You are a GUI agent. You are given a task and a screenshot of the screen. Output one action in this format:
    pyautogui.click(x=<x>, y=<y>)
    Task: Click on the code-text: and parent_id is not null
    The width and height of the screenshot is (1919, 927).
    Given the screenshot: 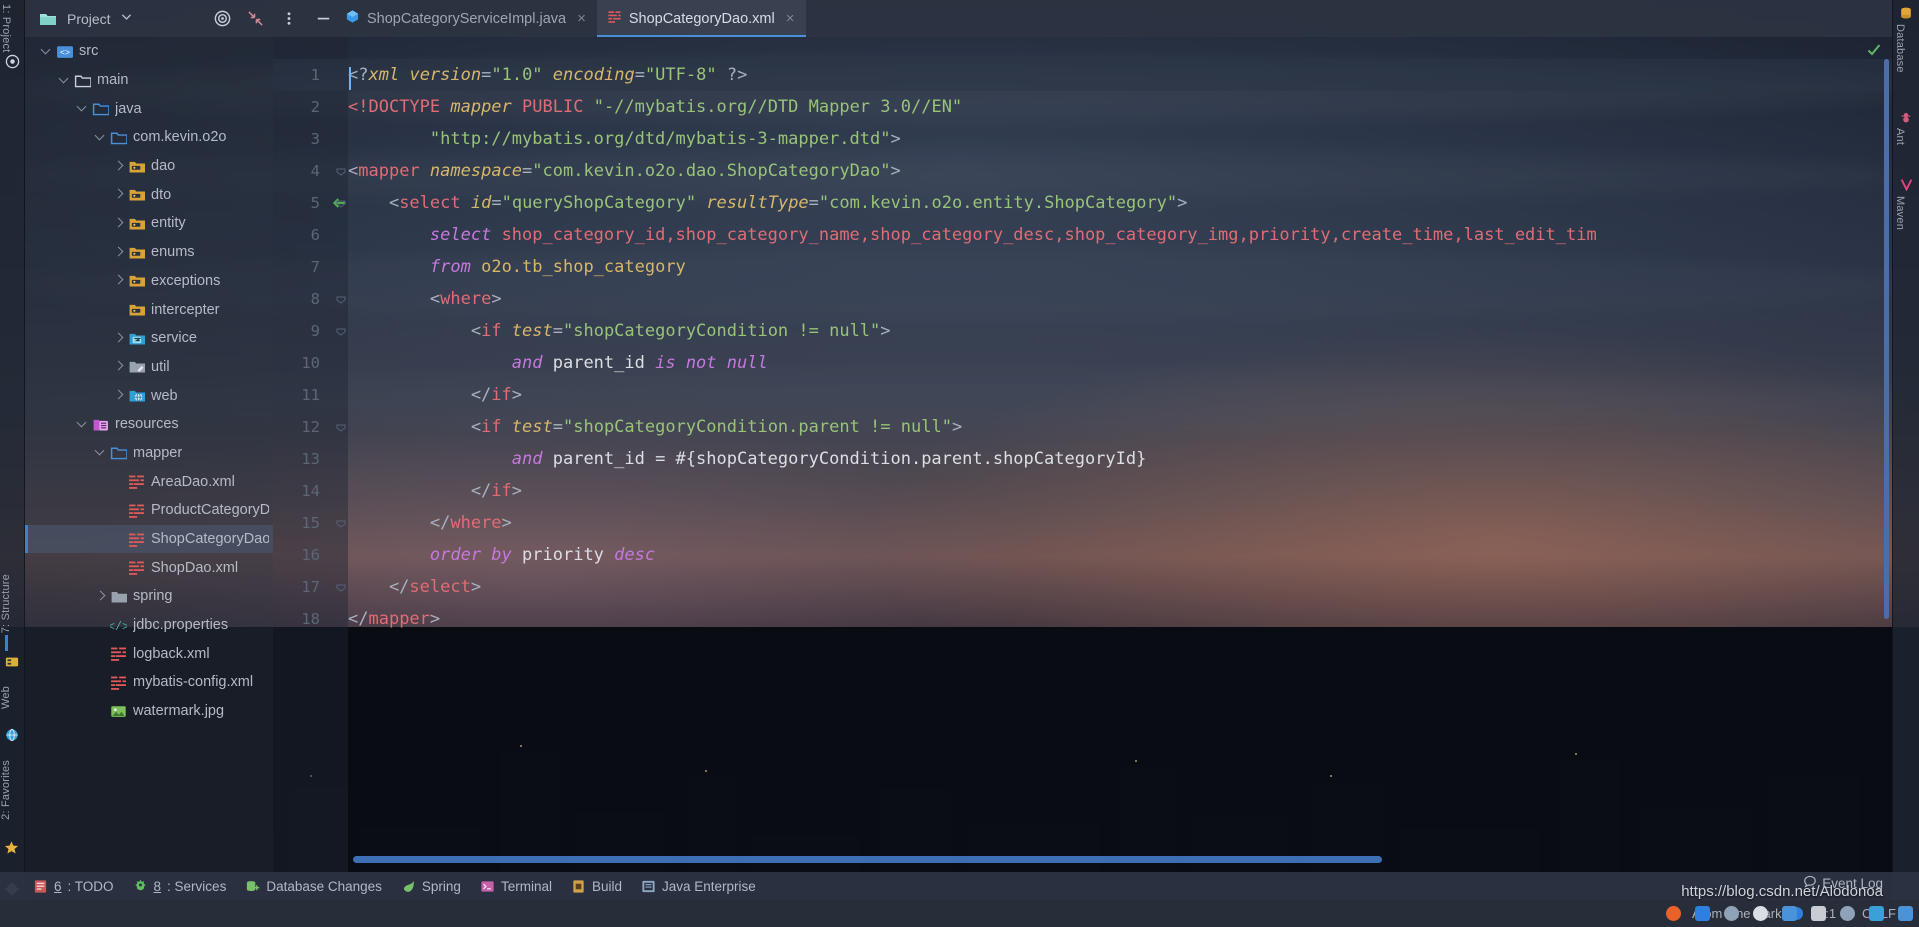 What is the action you would take?
    pyautogui.click(x=558, y=363)
    